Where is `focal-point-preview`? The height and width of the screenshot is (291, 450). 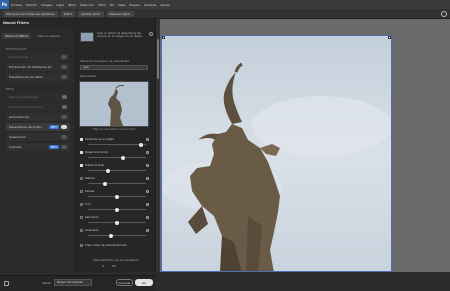 focal-point-preview is located at coordinates (114, 104).